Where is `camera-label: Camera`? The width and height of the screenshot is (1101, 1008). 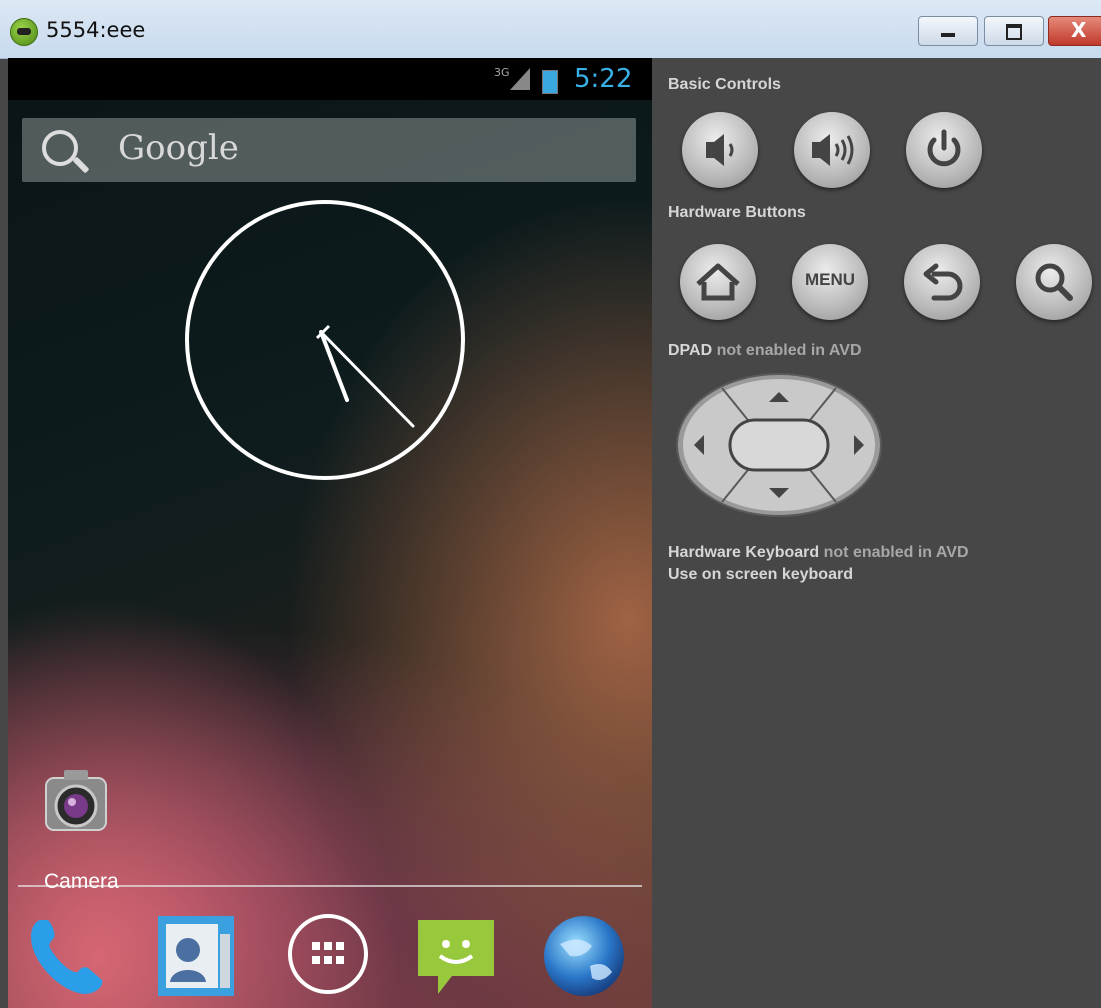 camera-label: Camera is located at coordinates (81, 881).